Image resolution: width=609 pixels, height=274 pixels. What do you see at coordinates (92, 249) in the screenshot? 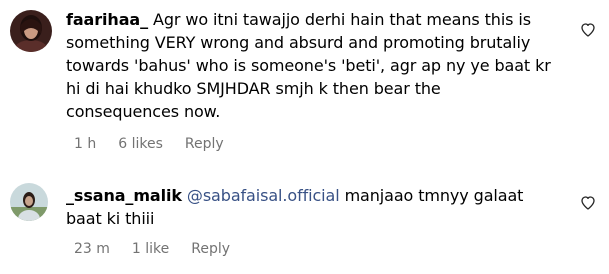
I see `comment-time: 23 m` at bounding box center [92, 249].